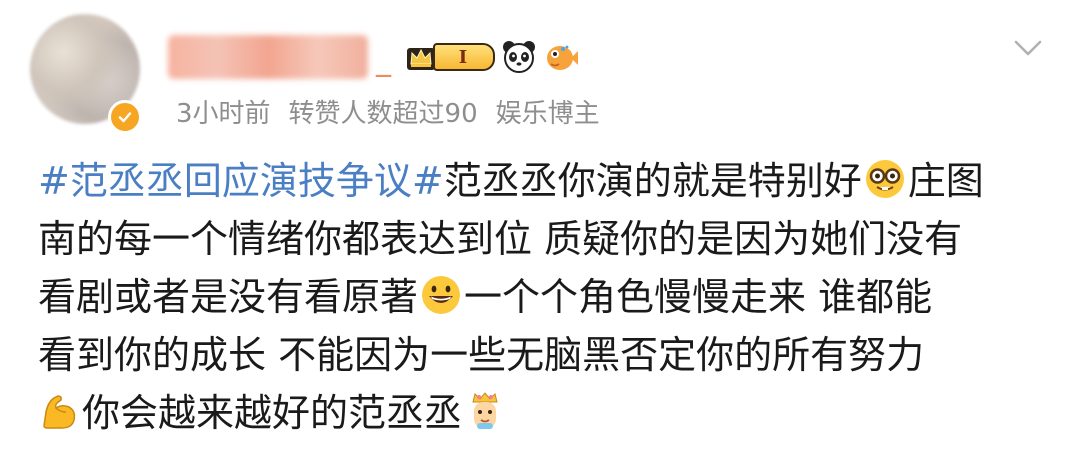 This screenshot has height=450, width=1080. What do you see at coordinates (228, 297) in the screenshot?
I see `post-text-segment: 看剧或者是没有看原著` at bounding box center [228, 297].